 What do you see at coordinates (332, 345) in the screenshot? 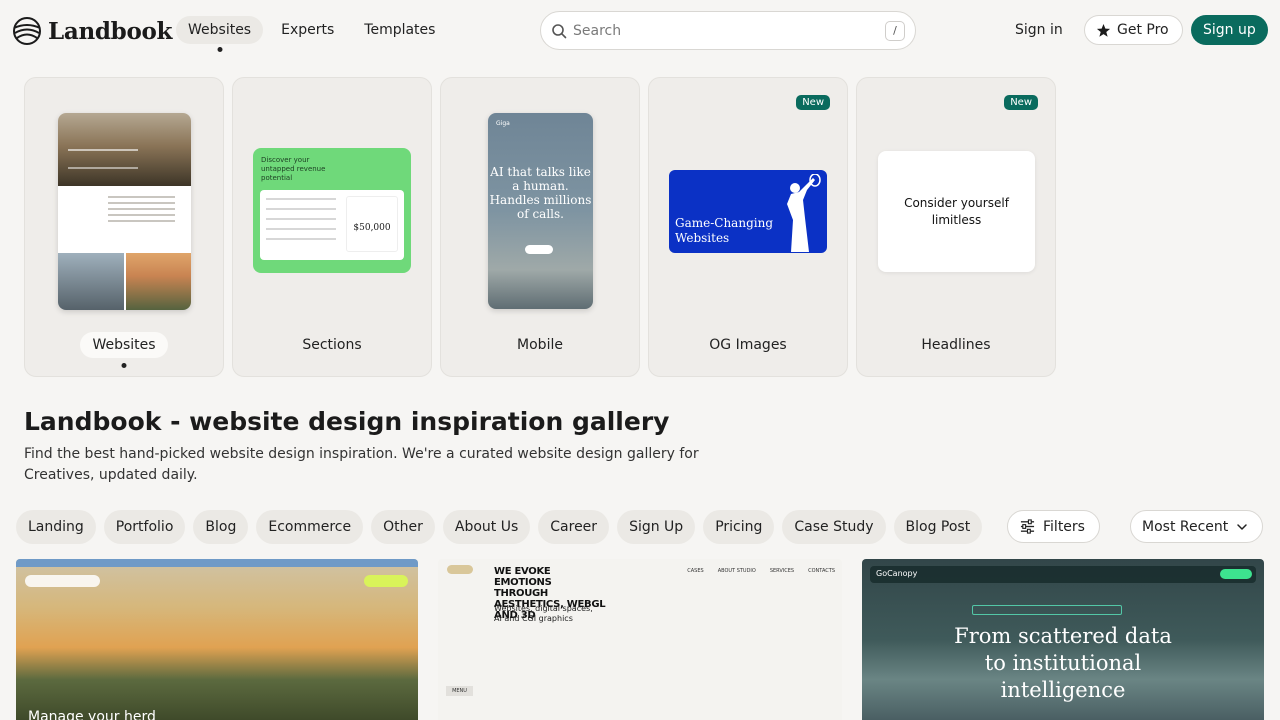
I see `category-label-sections: Sections` at bounding box center [332, 345].